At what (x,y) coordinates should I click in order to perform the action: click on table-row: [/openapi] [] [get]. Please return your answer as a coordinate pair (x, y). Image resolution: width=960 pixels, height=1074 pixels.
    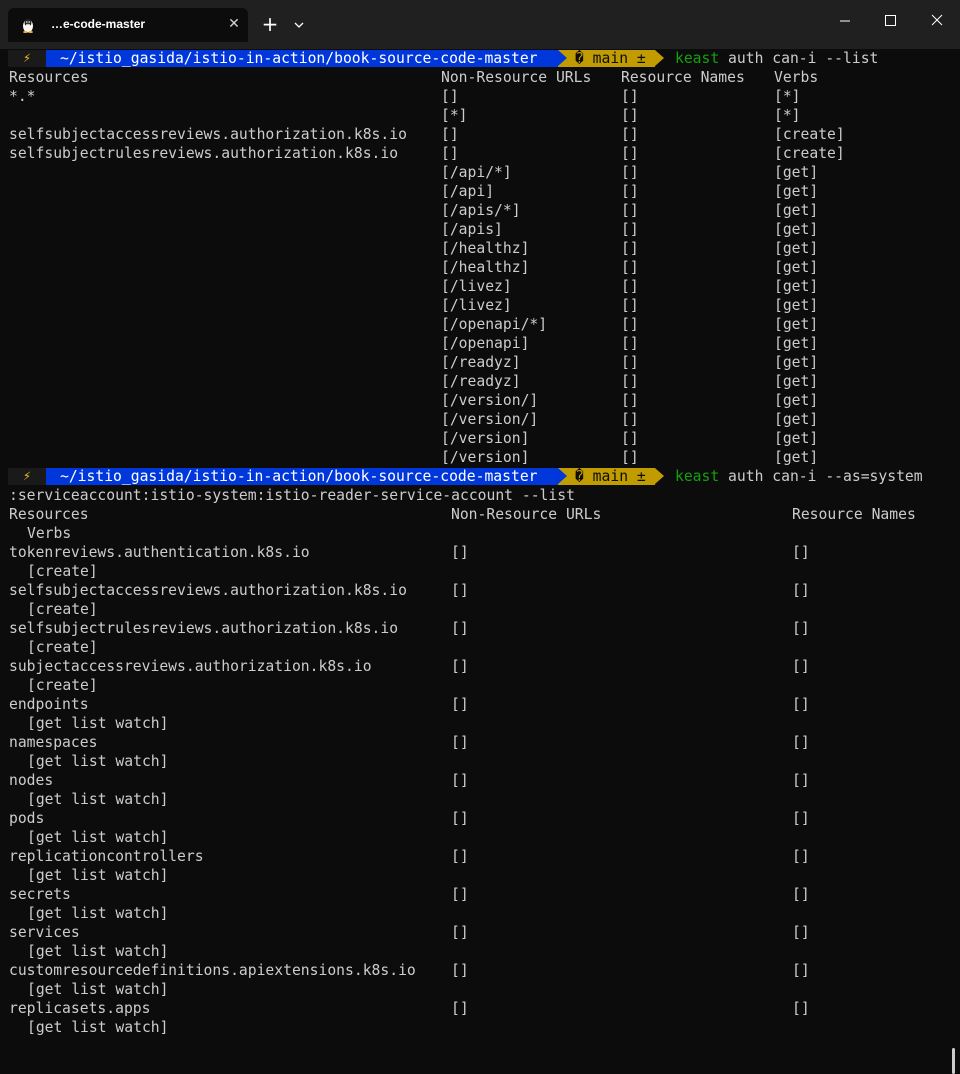
    Looking at the image, I should click on (480, 343).